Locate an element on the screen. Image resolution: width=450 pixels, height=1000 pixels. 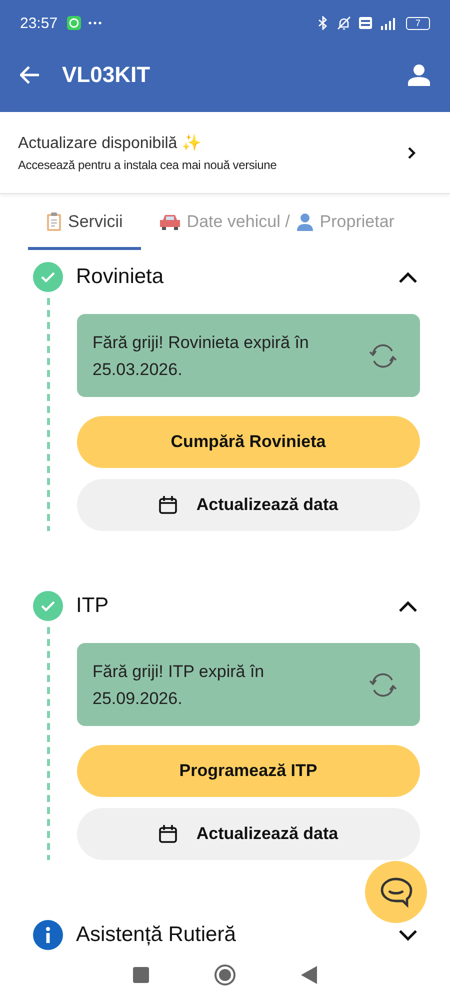
status-time: 23:57 is located at coordinates (39, 23).